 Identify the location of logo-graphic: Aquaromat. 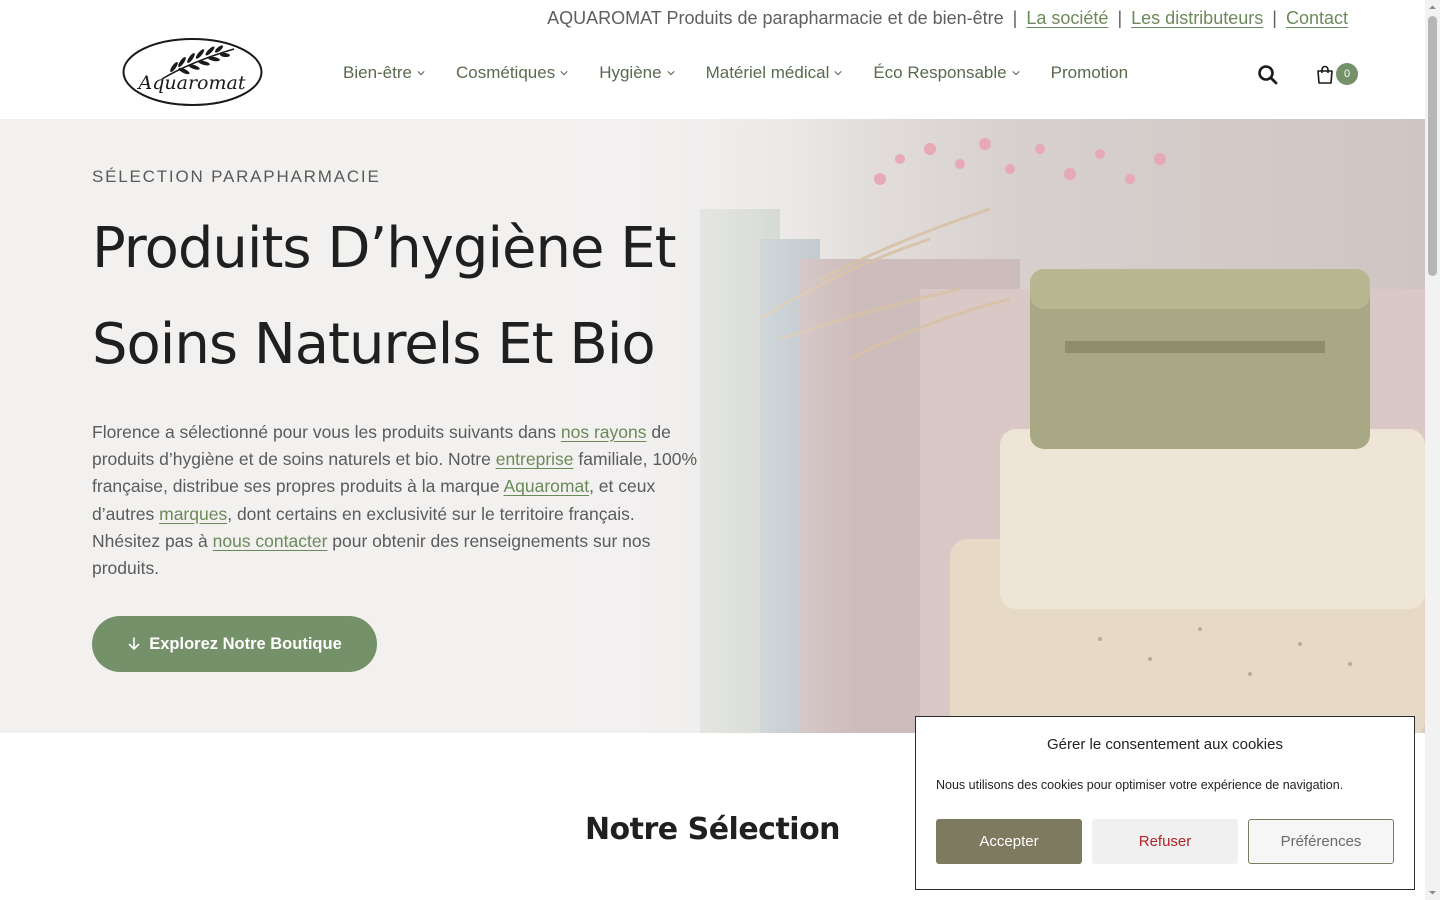
(192, 72).